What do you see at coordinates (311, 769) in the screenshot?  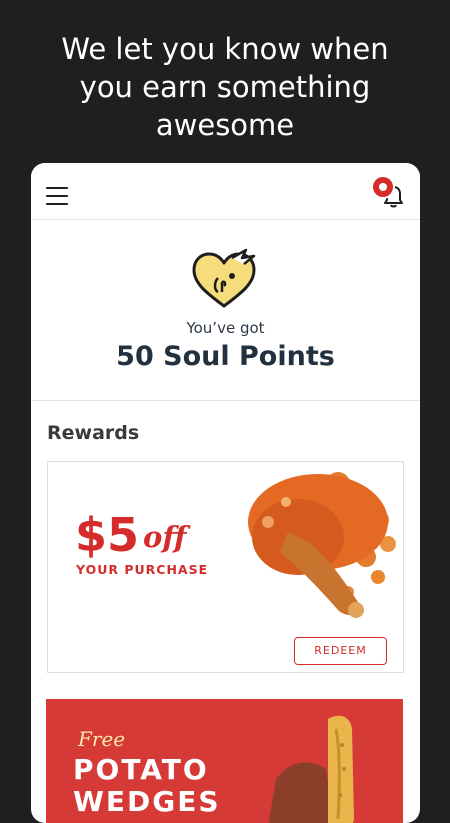 I see `potato-wedge-image` at bounding box center [311, 769].